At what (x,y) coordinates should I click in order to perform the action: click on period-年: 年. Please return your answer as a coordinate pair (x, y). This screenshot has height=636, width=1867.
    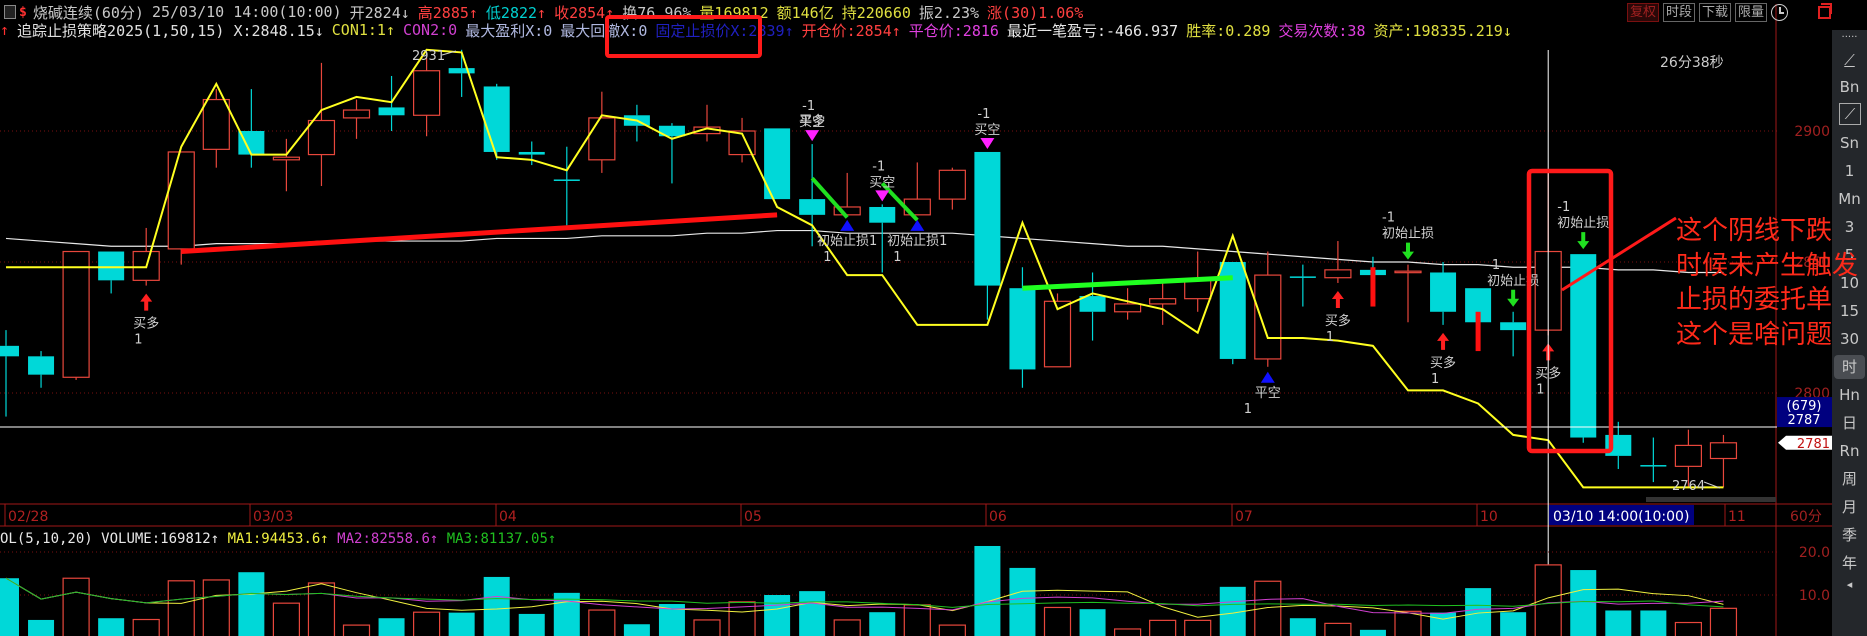
    Looking at the image, I should click on (1849, 563).